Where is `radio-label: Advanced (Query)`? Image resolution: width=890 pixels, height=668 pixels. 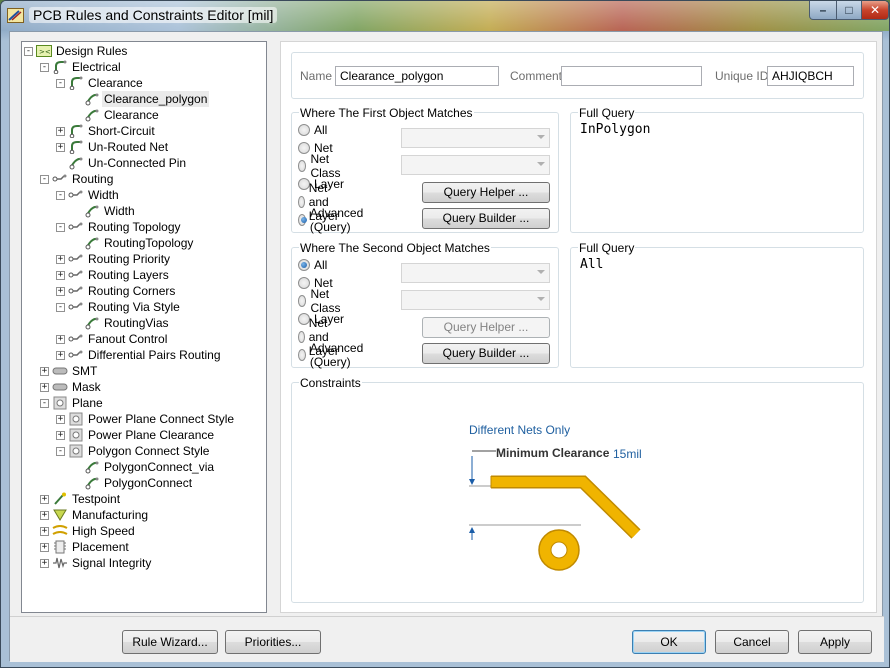
radio-label: Advanced (Query) is located at coordinates (336, 355).